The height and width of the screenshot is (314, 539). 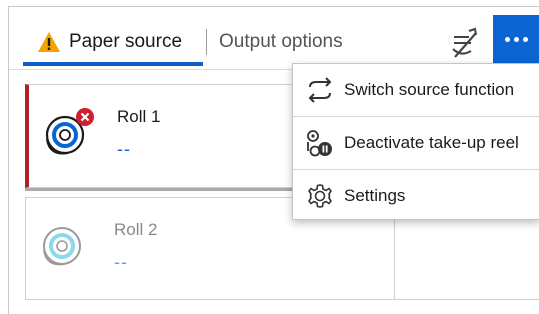 I want to click on roll-1-name: Roll 1, so click(x=139, y=116).